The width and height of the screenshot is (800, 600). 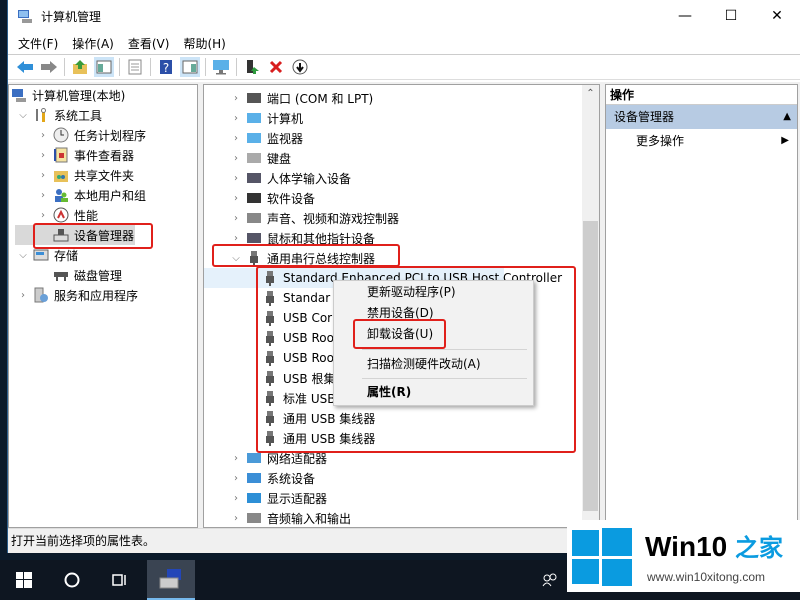 I want to click on vertical-scrollbar: ⌃, so click(x=590, y=306).